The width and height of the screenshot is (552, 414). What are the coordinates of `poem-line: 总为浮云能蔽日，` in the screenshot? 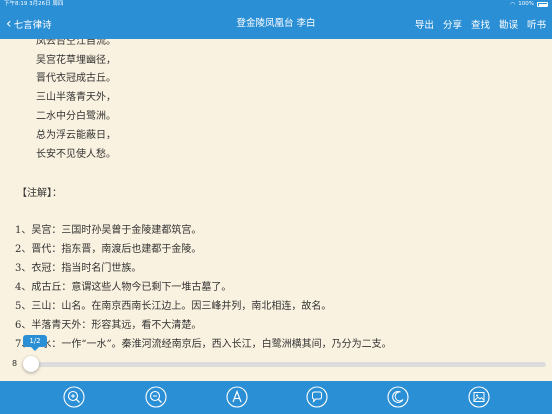 It's located at (76, 135).